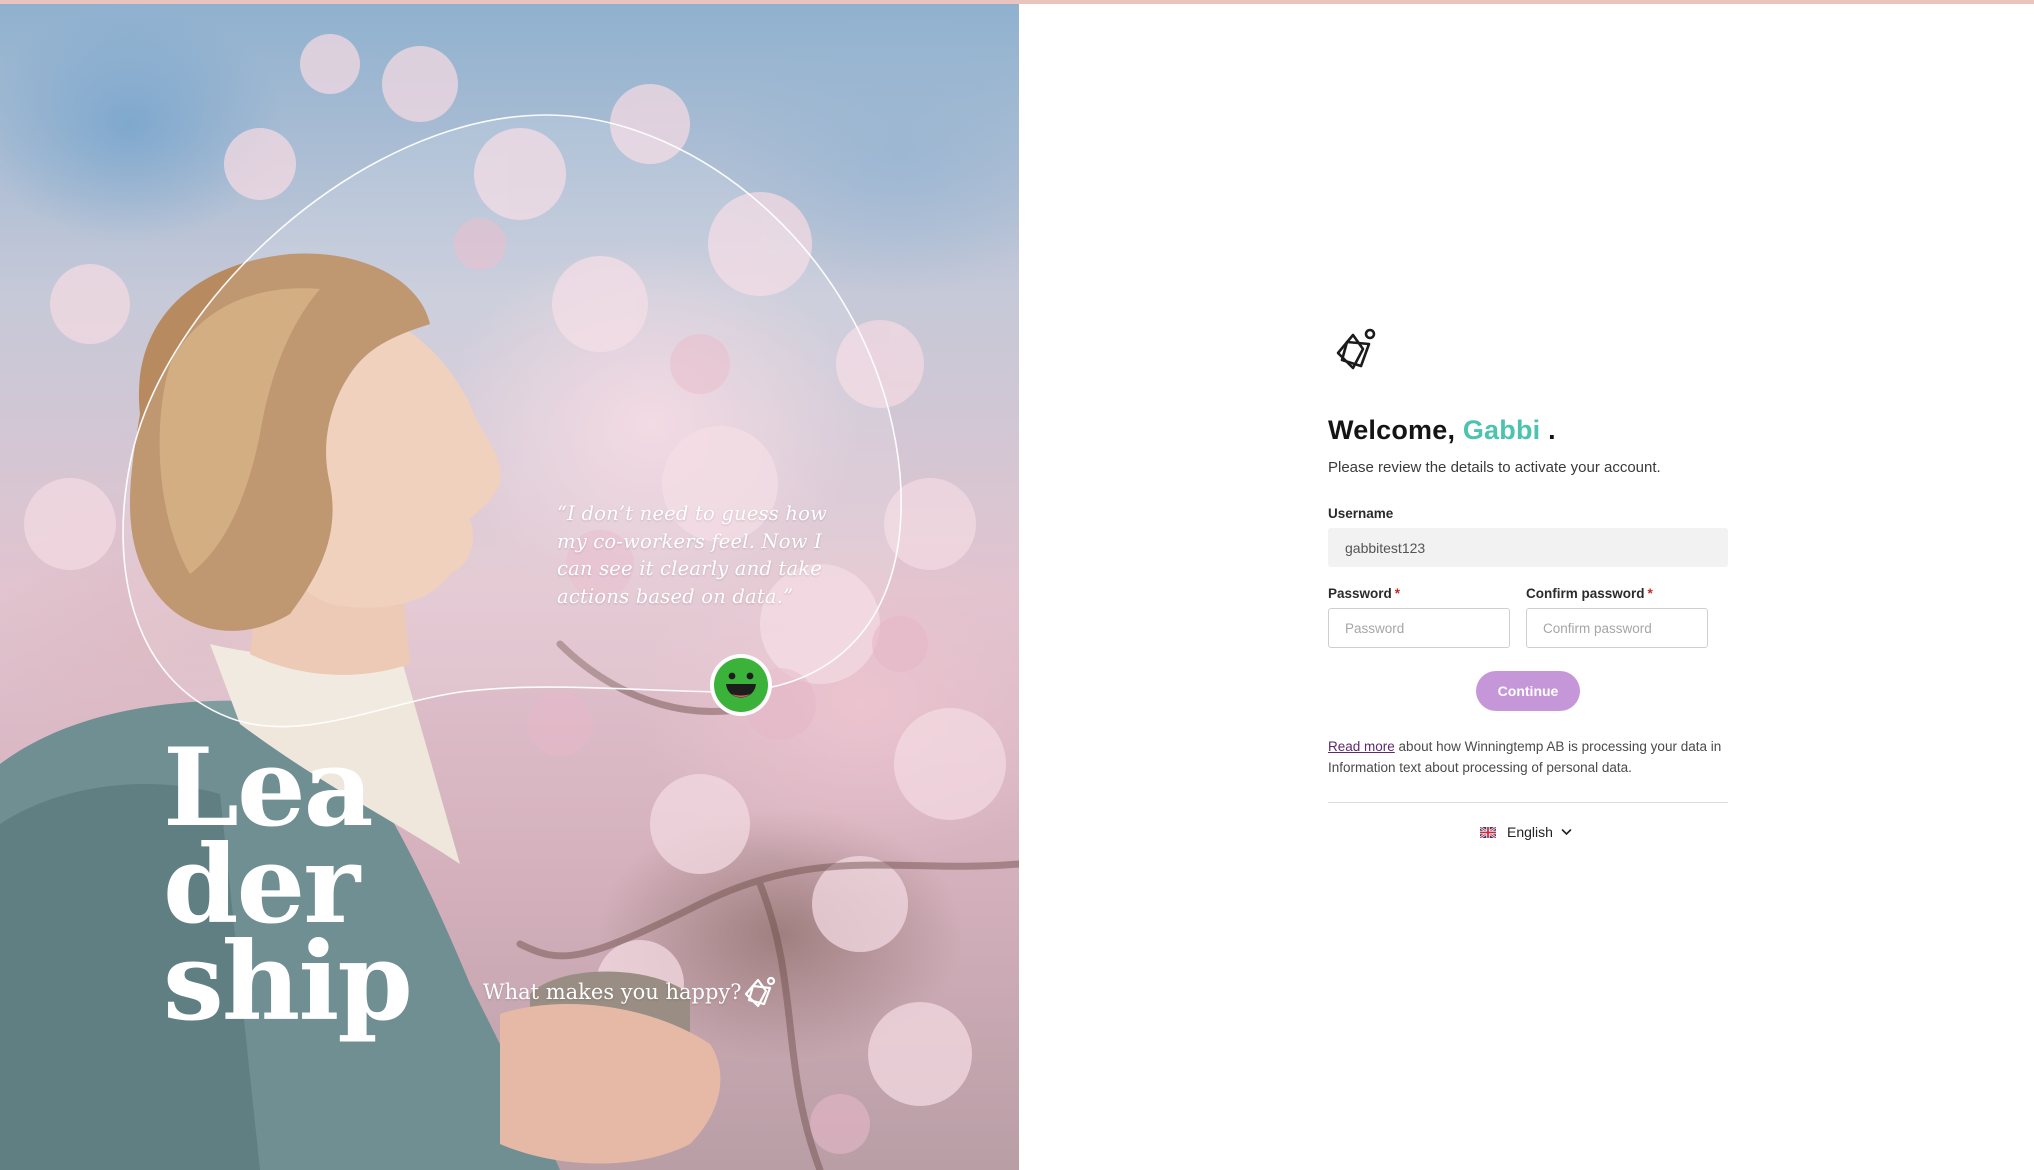  What do you see at coordinates (1419, 628) in the screenshot?
I see `password-field` at bounding box center [1419, 628].